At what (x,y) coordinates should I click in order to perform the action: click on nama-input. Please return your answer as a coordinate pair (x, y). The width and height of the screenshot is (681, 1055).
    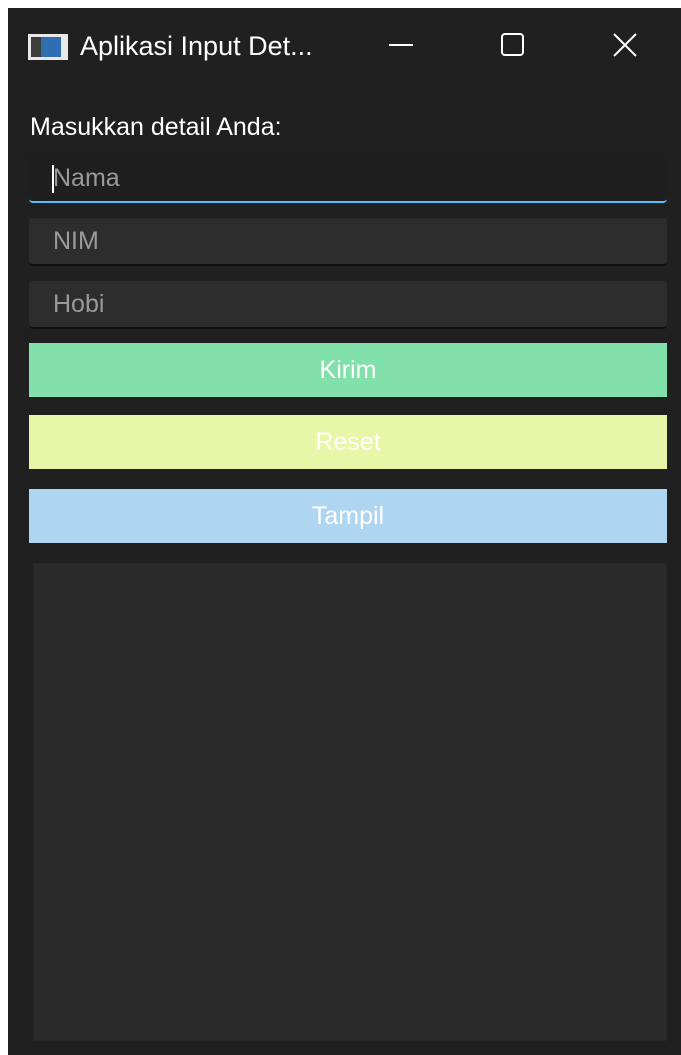
    Looking at the image, I should click on (348, 178).